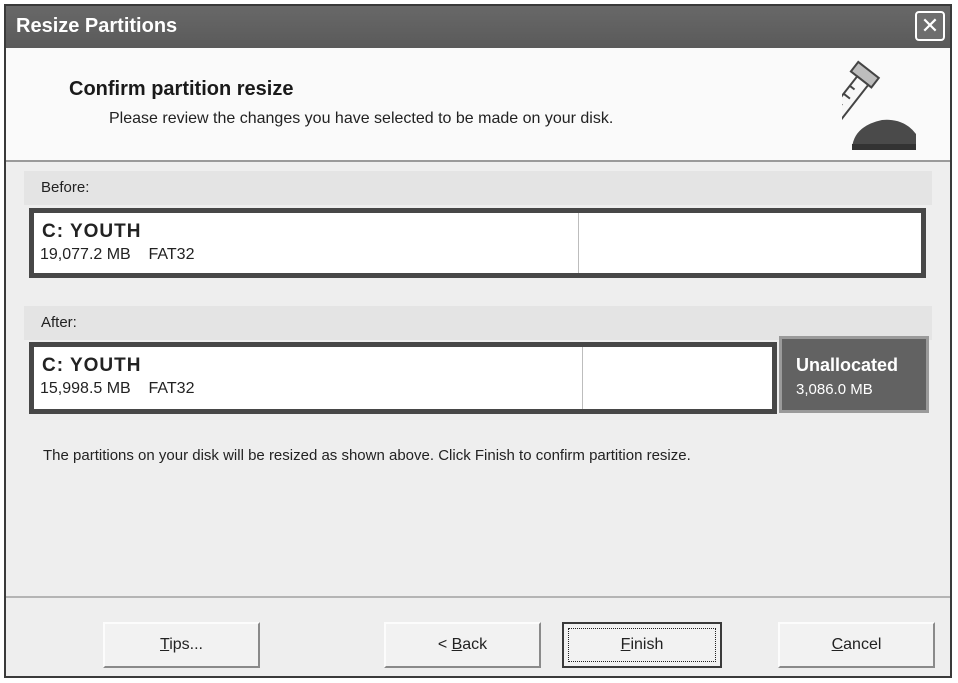  I want to click on partition-size: 19,077.2 MB, so click(85, 254).